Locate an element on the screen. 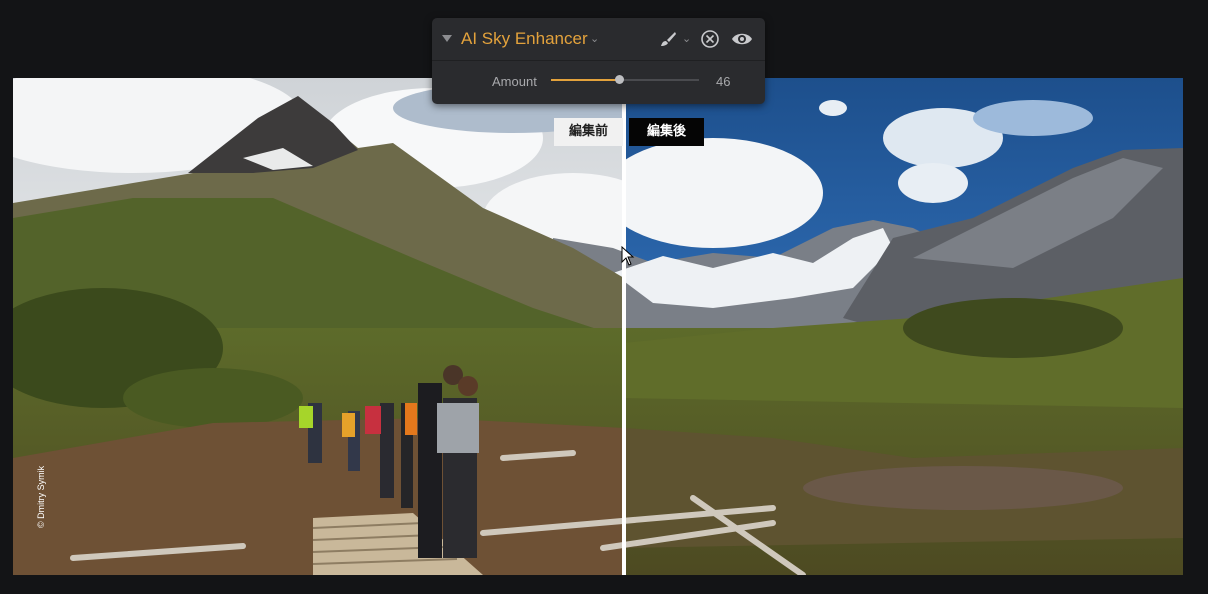 This screenshot has height=594, width=1208. amount-slider-thumb is located at coordinates (620, 79).